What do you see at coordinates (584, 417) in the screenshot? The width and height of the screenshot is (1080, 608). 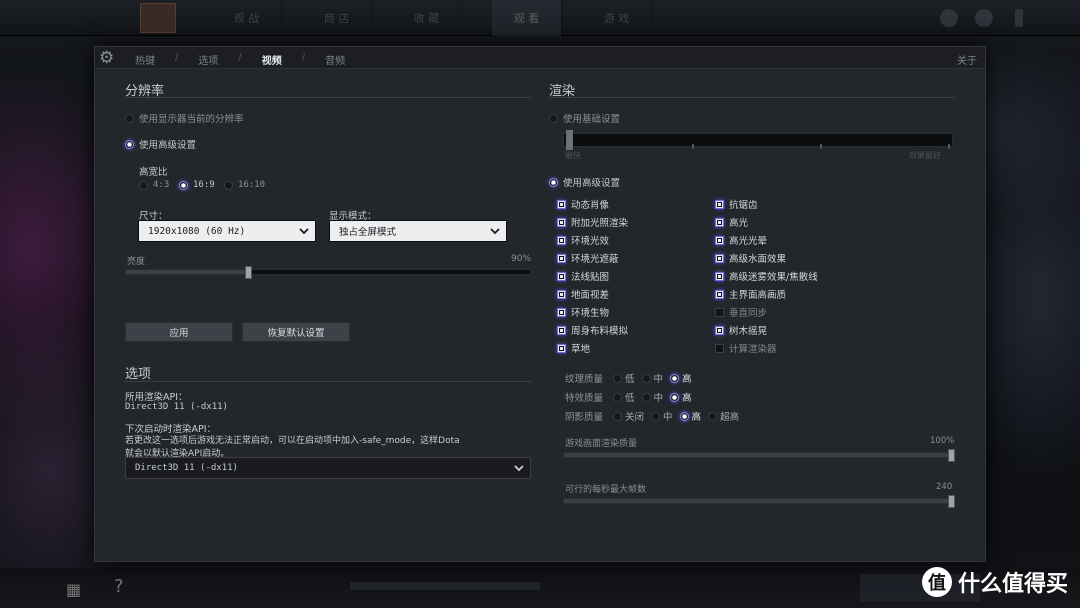 I see `shadow-quality-label: 阴影质量` at bounding box center [584, 417].